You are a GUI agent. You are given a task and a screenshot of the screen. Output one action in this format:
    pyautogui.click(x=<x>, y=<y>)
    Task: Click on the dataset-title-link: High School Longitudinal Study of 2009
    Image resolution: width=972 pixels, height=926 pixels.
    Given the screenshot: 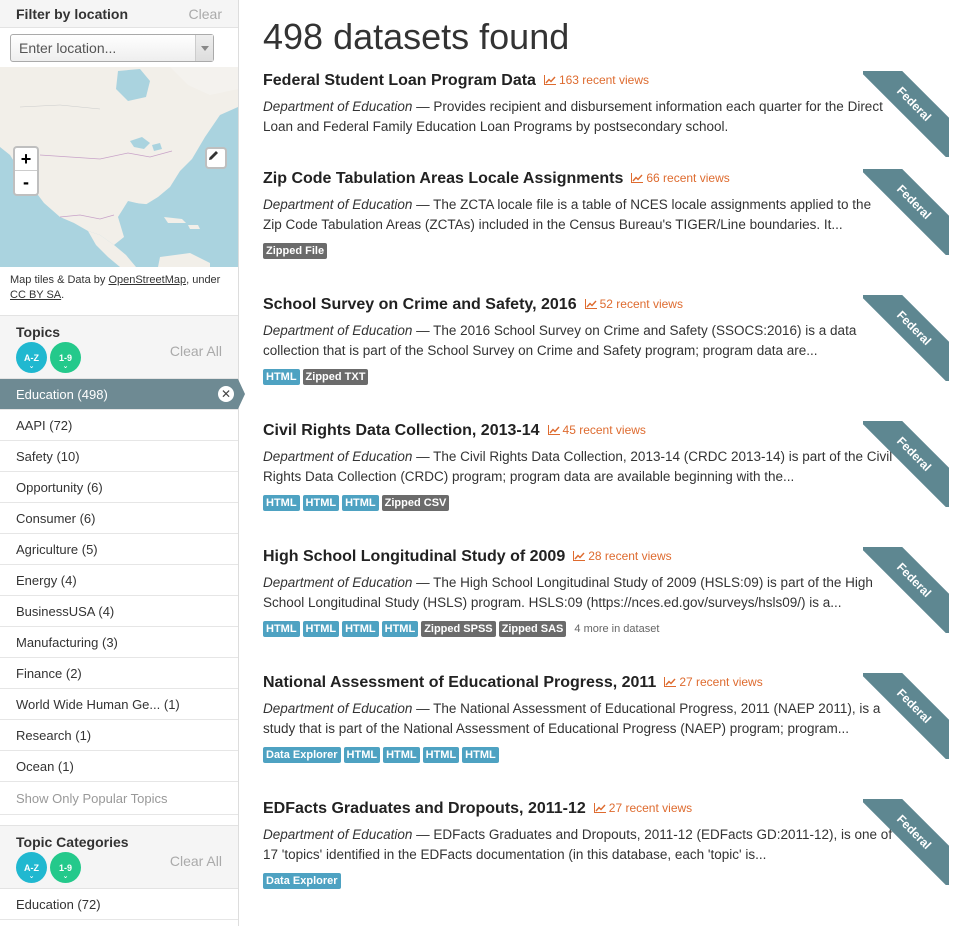 What is the action you would take?
    pyautogui.click(x=414, y=557)
    